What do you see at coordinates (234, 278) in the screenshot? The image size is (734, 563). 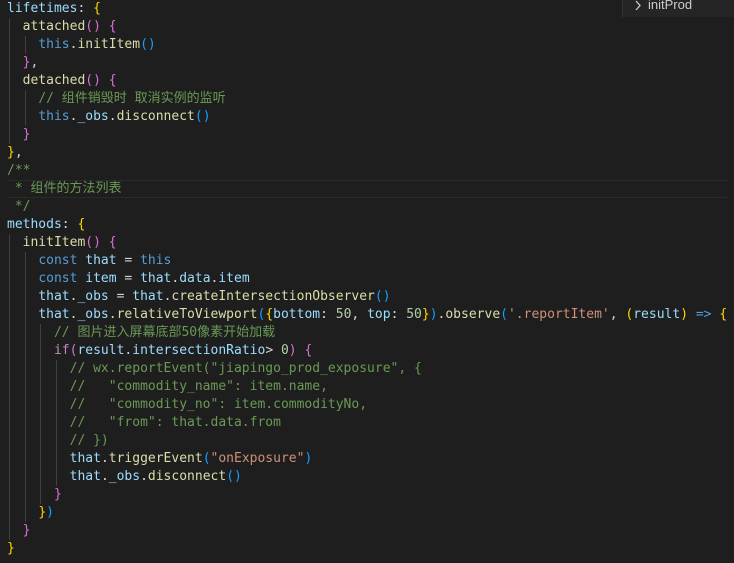 I see `code-token: item` at bounding box center [234, 278].